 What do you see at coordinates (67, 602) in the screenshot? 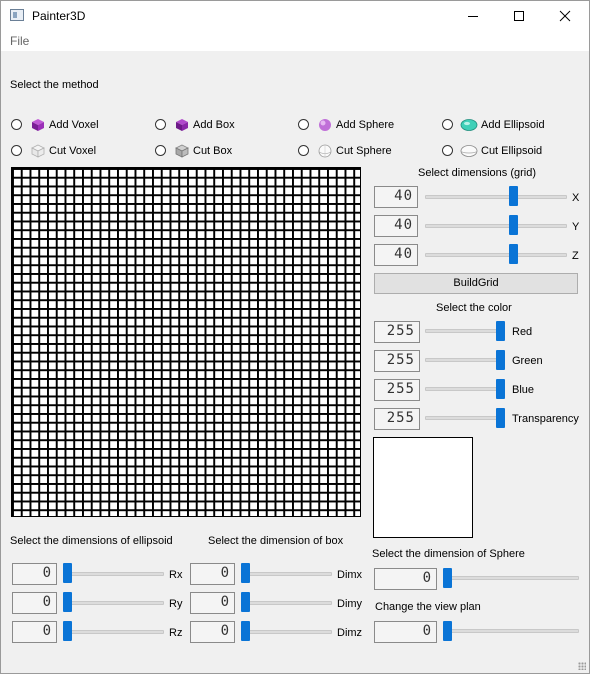
I see `ry-slider` at bounding box center [67, 602].